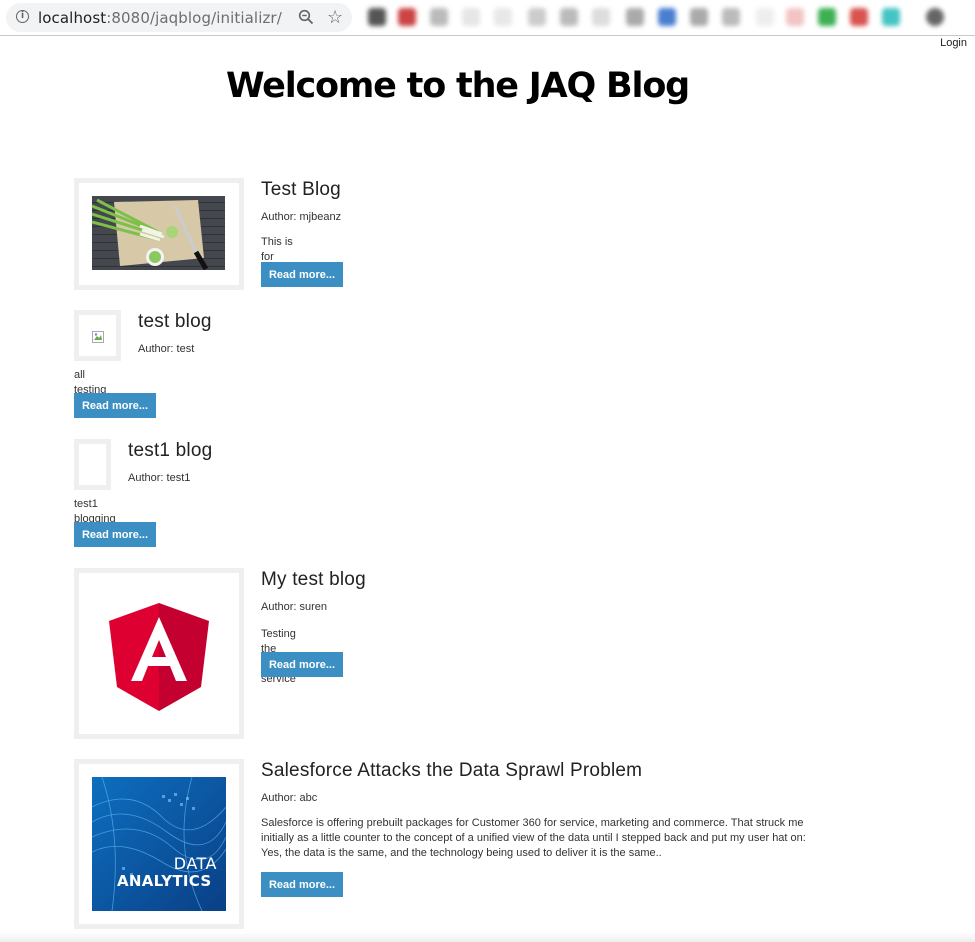  Describe the element at coordinates (160, 18) in the screenshot. I see `url-text: localhost:8080/jaqblog/initializr/` at that location.